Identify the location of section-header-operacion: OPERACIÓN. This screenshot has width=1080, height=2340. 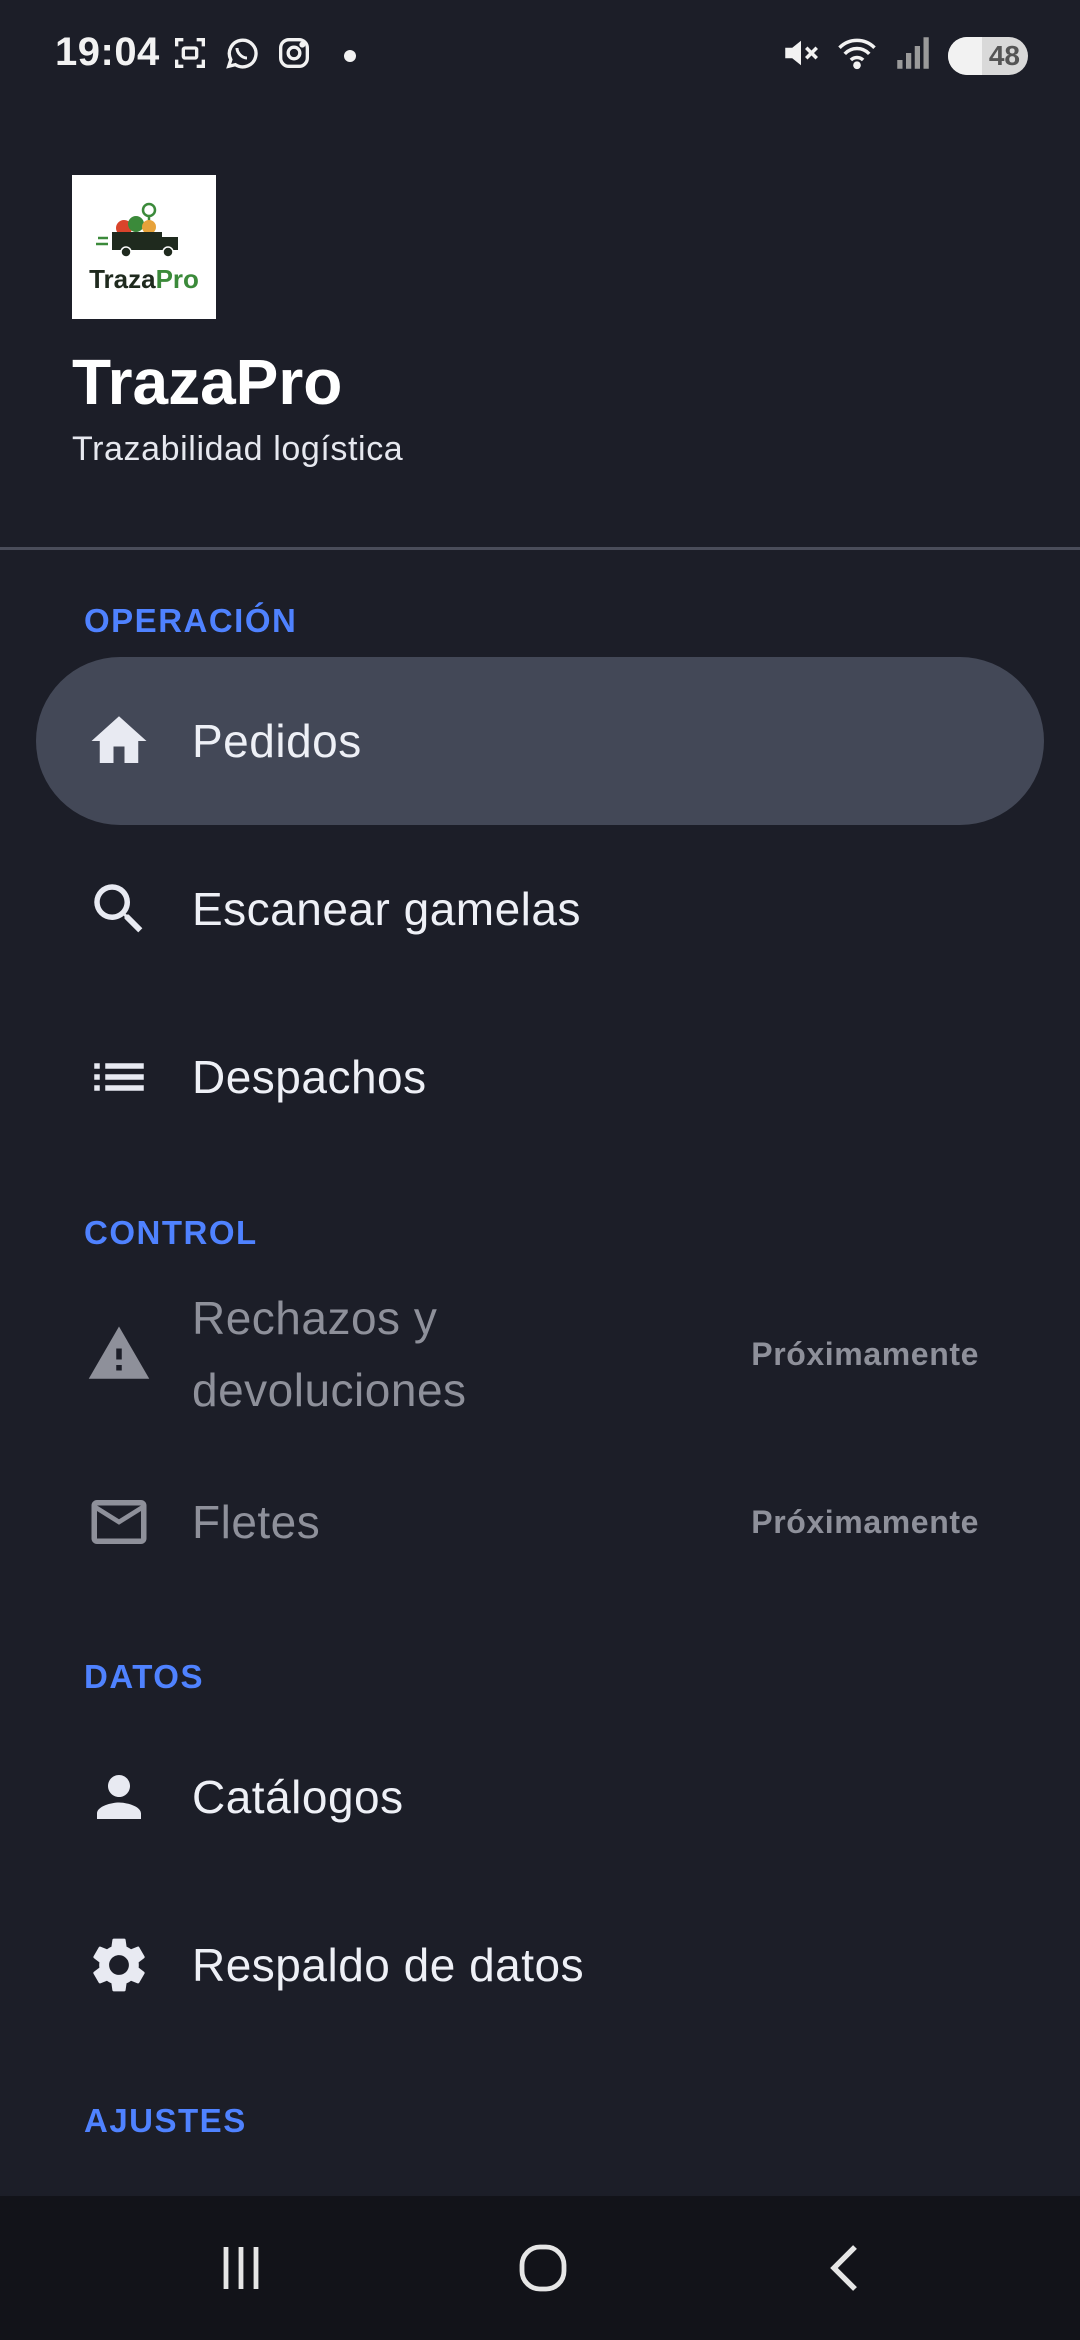
(191, 620).